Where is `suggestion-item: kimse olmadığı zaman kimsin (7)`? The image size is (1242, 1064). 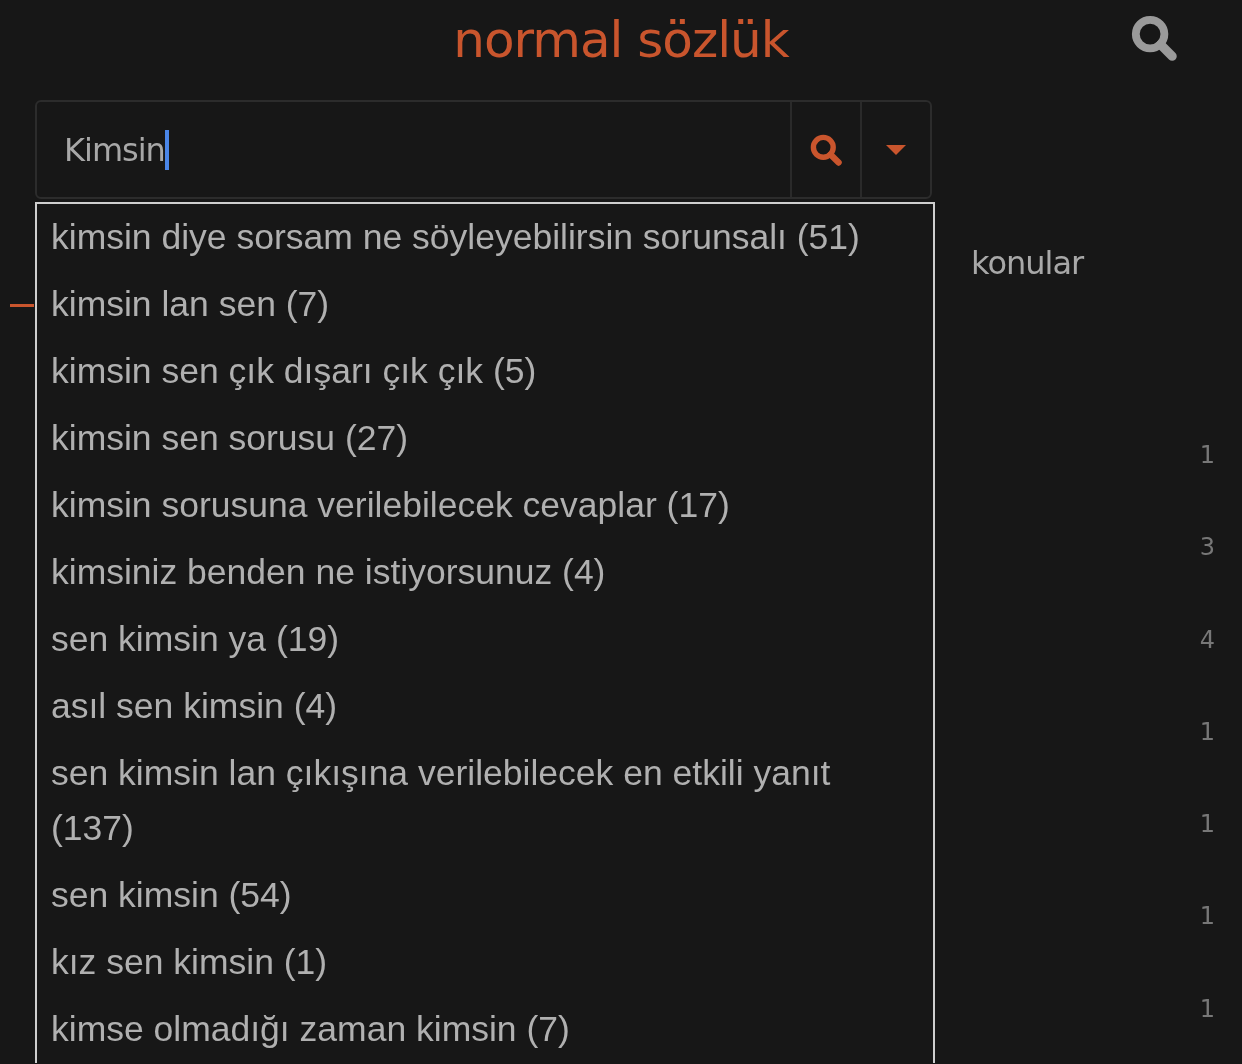
suggestion-item: kimse olmadığı zaman kimsin (7) is located at coordinates (485, 1029).